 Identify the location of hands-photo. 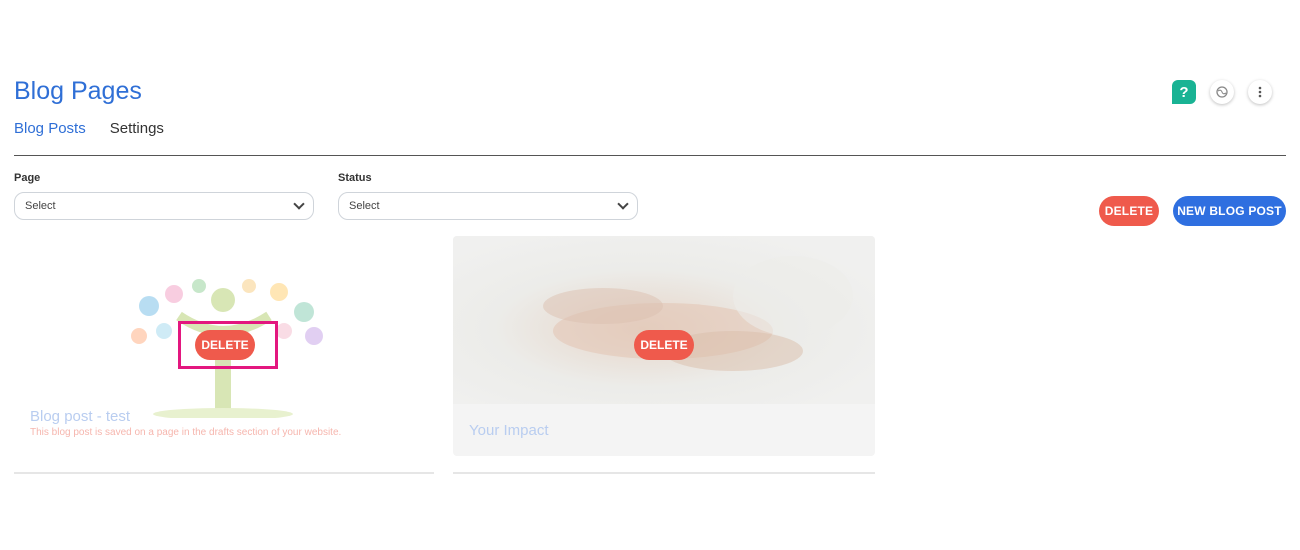
(664, 320).